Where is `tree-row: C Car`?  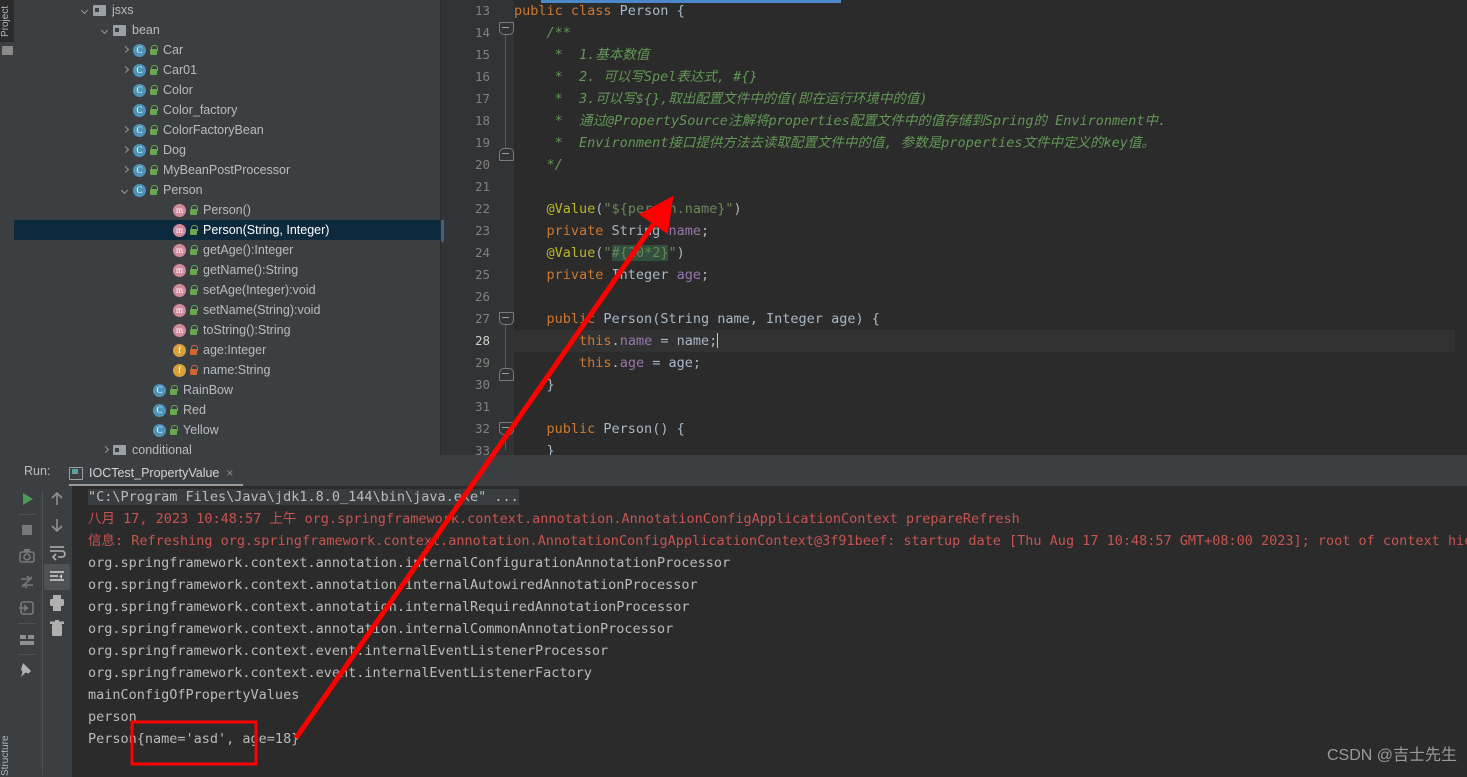
tree-row: C Car is located at coordinates (227, 50).